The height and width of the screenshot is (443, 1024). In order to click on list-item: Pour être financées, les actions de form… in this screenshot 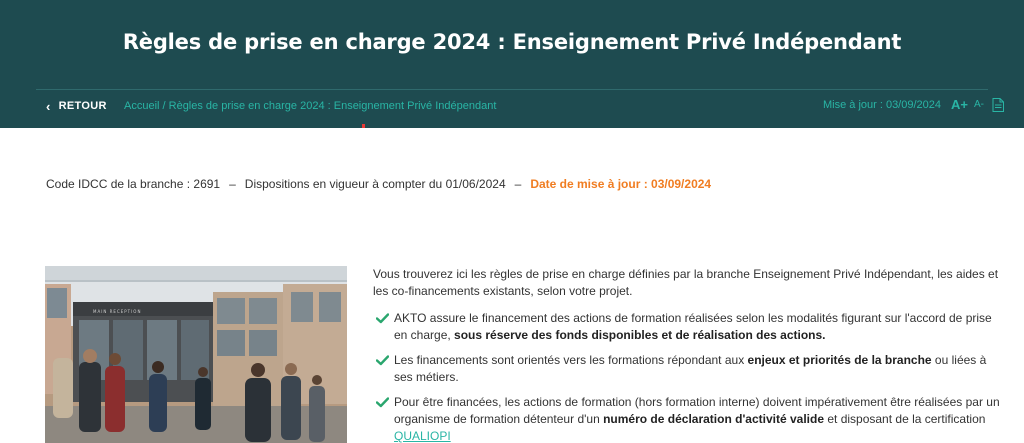, I will do `click(688, 418)`.